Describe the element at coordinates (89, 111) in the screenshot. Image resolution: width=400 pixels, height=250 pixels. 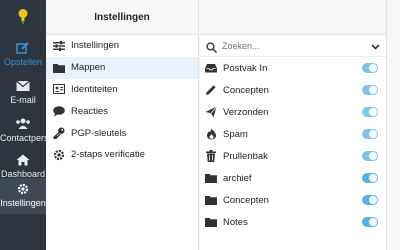
I see `settings-item-label: Reacties` at that location.